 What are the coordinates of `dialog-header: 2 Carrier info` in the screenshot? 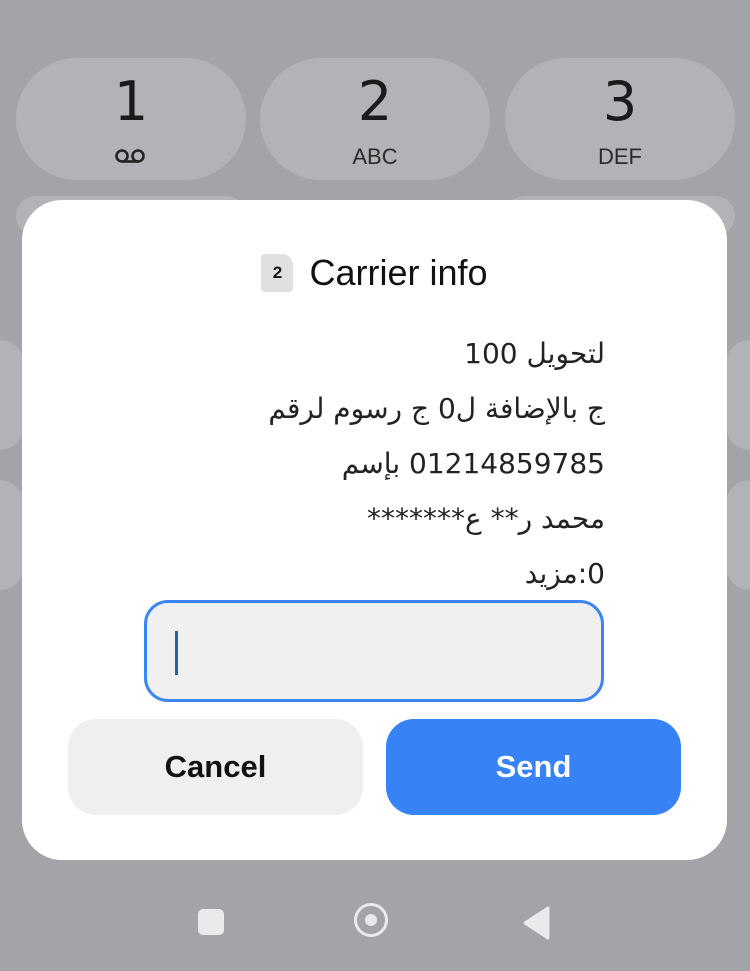 It's located at (374, 273).